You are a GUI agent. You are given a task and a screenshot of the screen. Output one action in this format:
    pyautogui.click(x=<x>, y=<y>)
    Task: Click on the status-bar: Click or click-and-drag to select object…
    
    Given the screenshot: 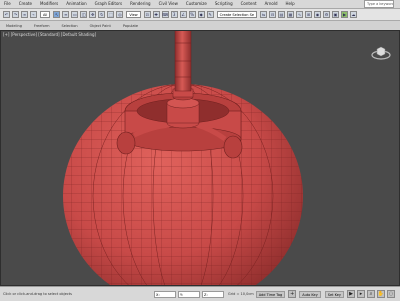 What is the action you would take?
    pyautogui.click(x=200, y=293)
    